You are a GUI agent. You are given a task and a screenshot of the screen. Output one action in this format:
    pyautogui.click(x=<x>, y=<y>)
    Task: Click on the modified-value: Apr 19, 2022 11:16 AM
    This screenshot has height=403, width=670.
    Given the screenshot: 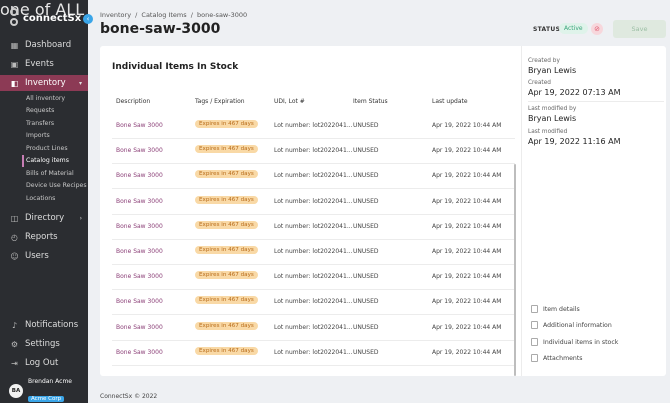 What is the action you would take?
    pyautogui.click(x=574, y=141)
    